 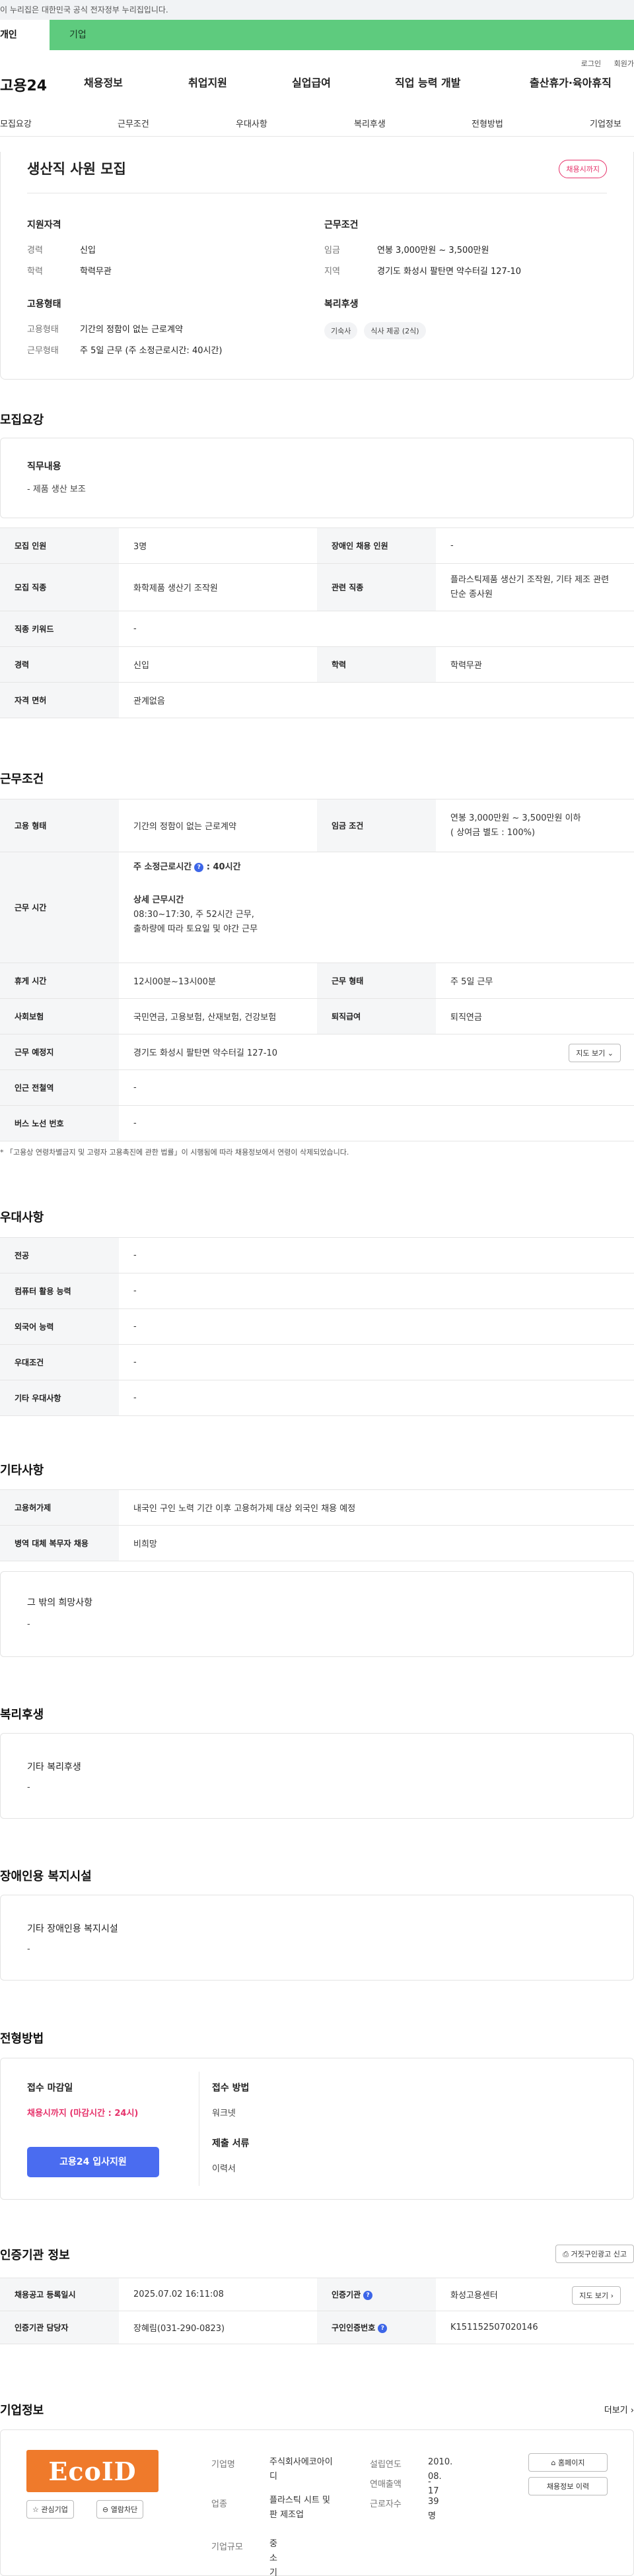 I want to click on pref-etc-value: -, so click(x=376, y=1398).